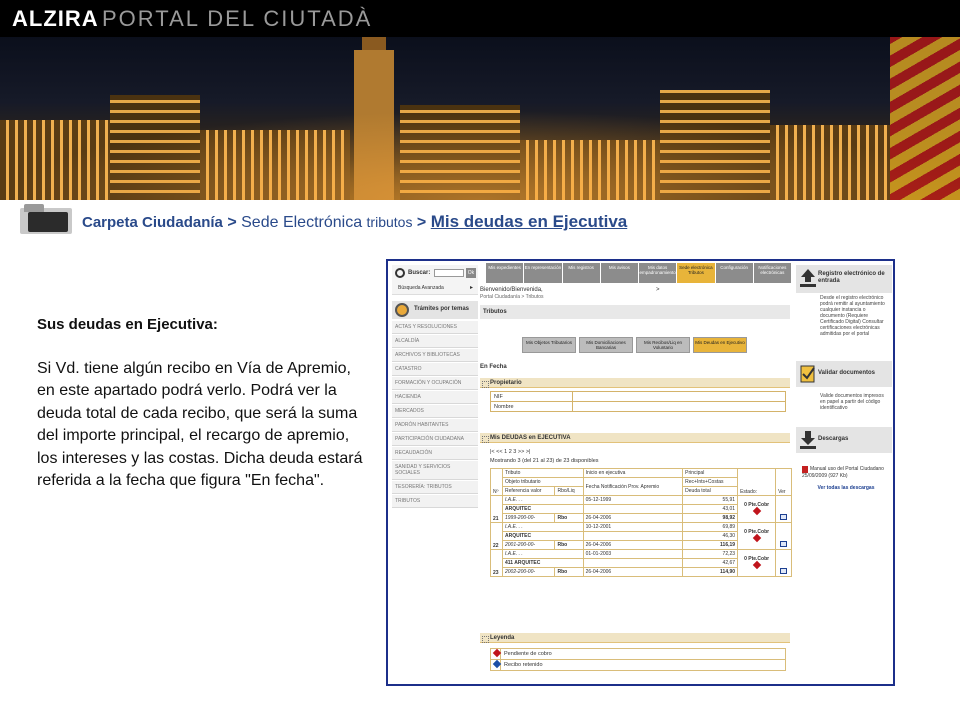 This screenshot has width=960, height=720. What do you see at coordinates (435, 425) in the screenshot?
I see `menu-item: Padrón habitantes` at bounding box center [435, 425].